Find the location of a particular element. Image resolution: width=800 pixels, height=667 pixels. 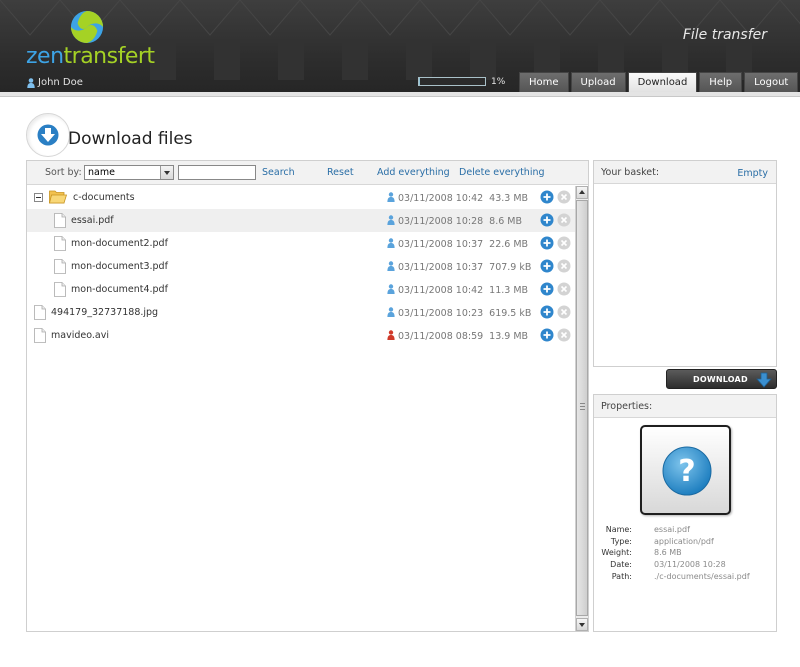

file-meta: 03/11/2008 10:37 707.9 kB is located at coordinates (459, 267).